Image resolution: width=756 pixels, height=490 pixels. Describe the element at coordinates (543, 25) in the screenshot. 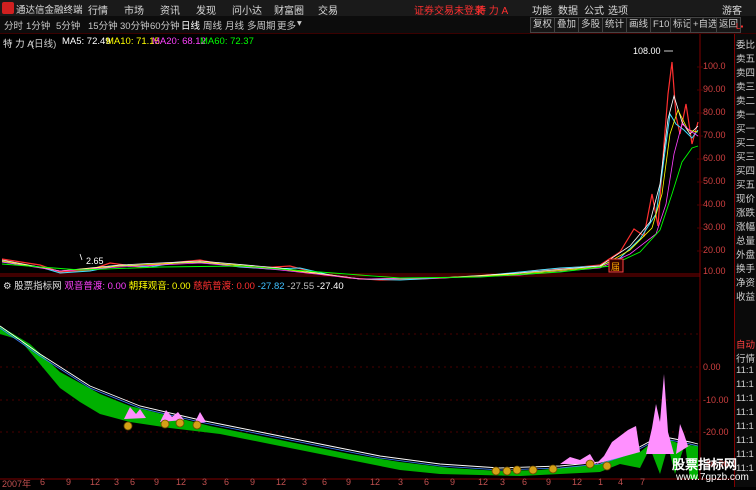

I see `rights-adjust-button: 复权` at that location.